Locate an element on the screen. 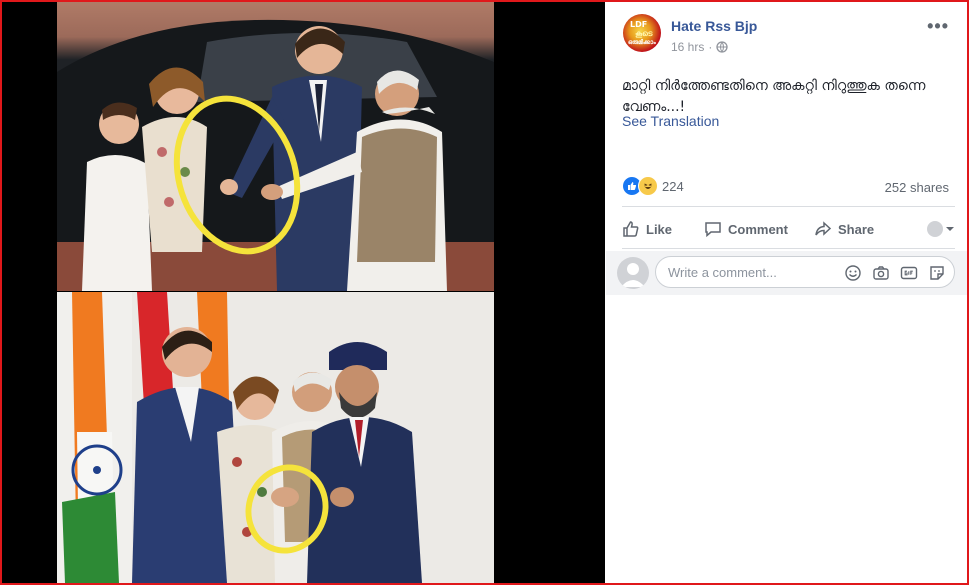 The width and height of the screenshot is (969, 585). action-bar: Like Comment Share is located at coordinates (788, 229).